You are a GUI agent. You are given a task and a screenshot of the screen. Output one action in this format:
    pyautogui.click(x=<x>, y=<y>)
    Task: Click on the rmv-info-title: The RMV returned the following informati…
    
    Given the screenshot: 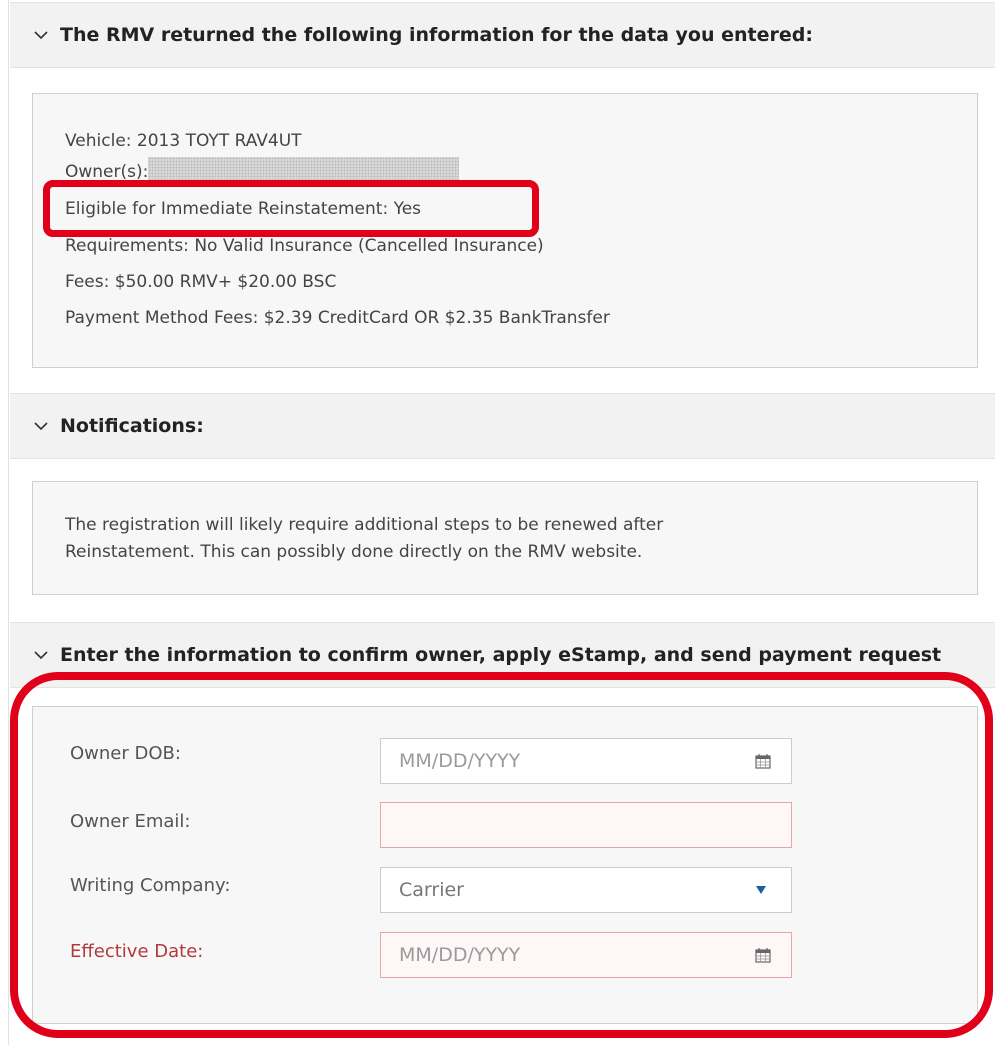 What is the action you would take?
    pyautogui.click(x=436, y=35)
    